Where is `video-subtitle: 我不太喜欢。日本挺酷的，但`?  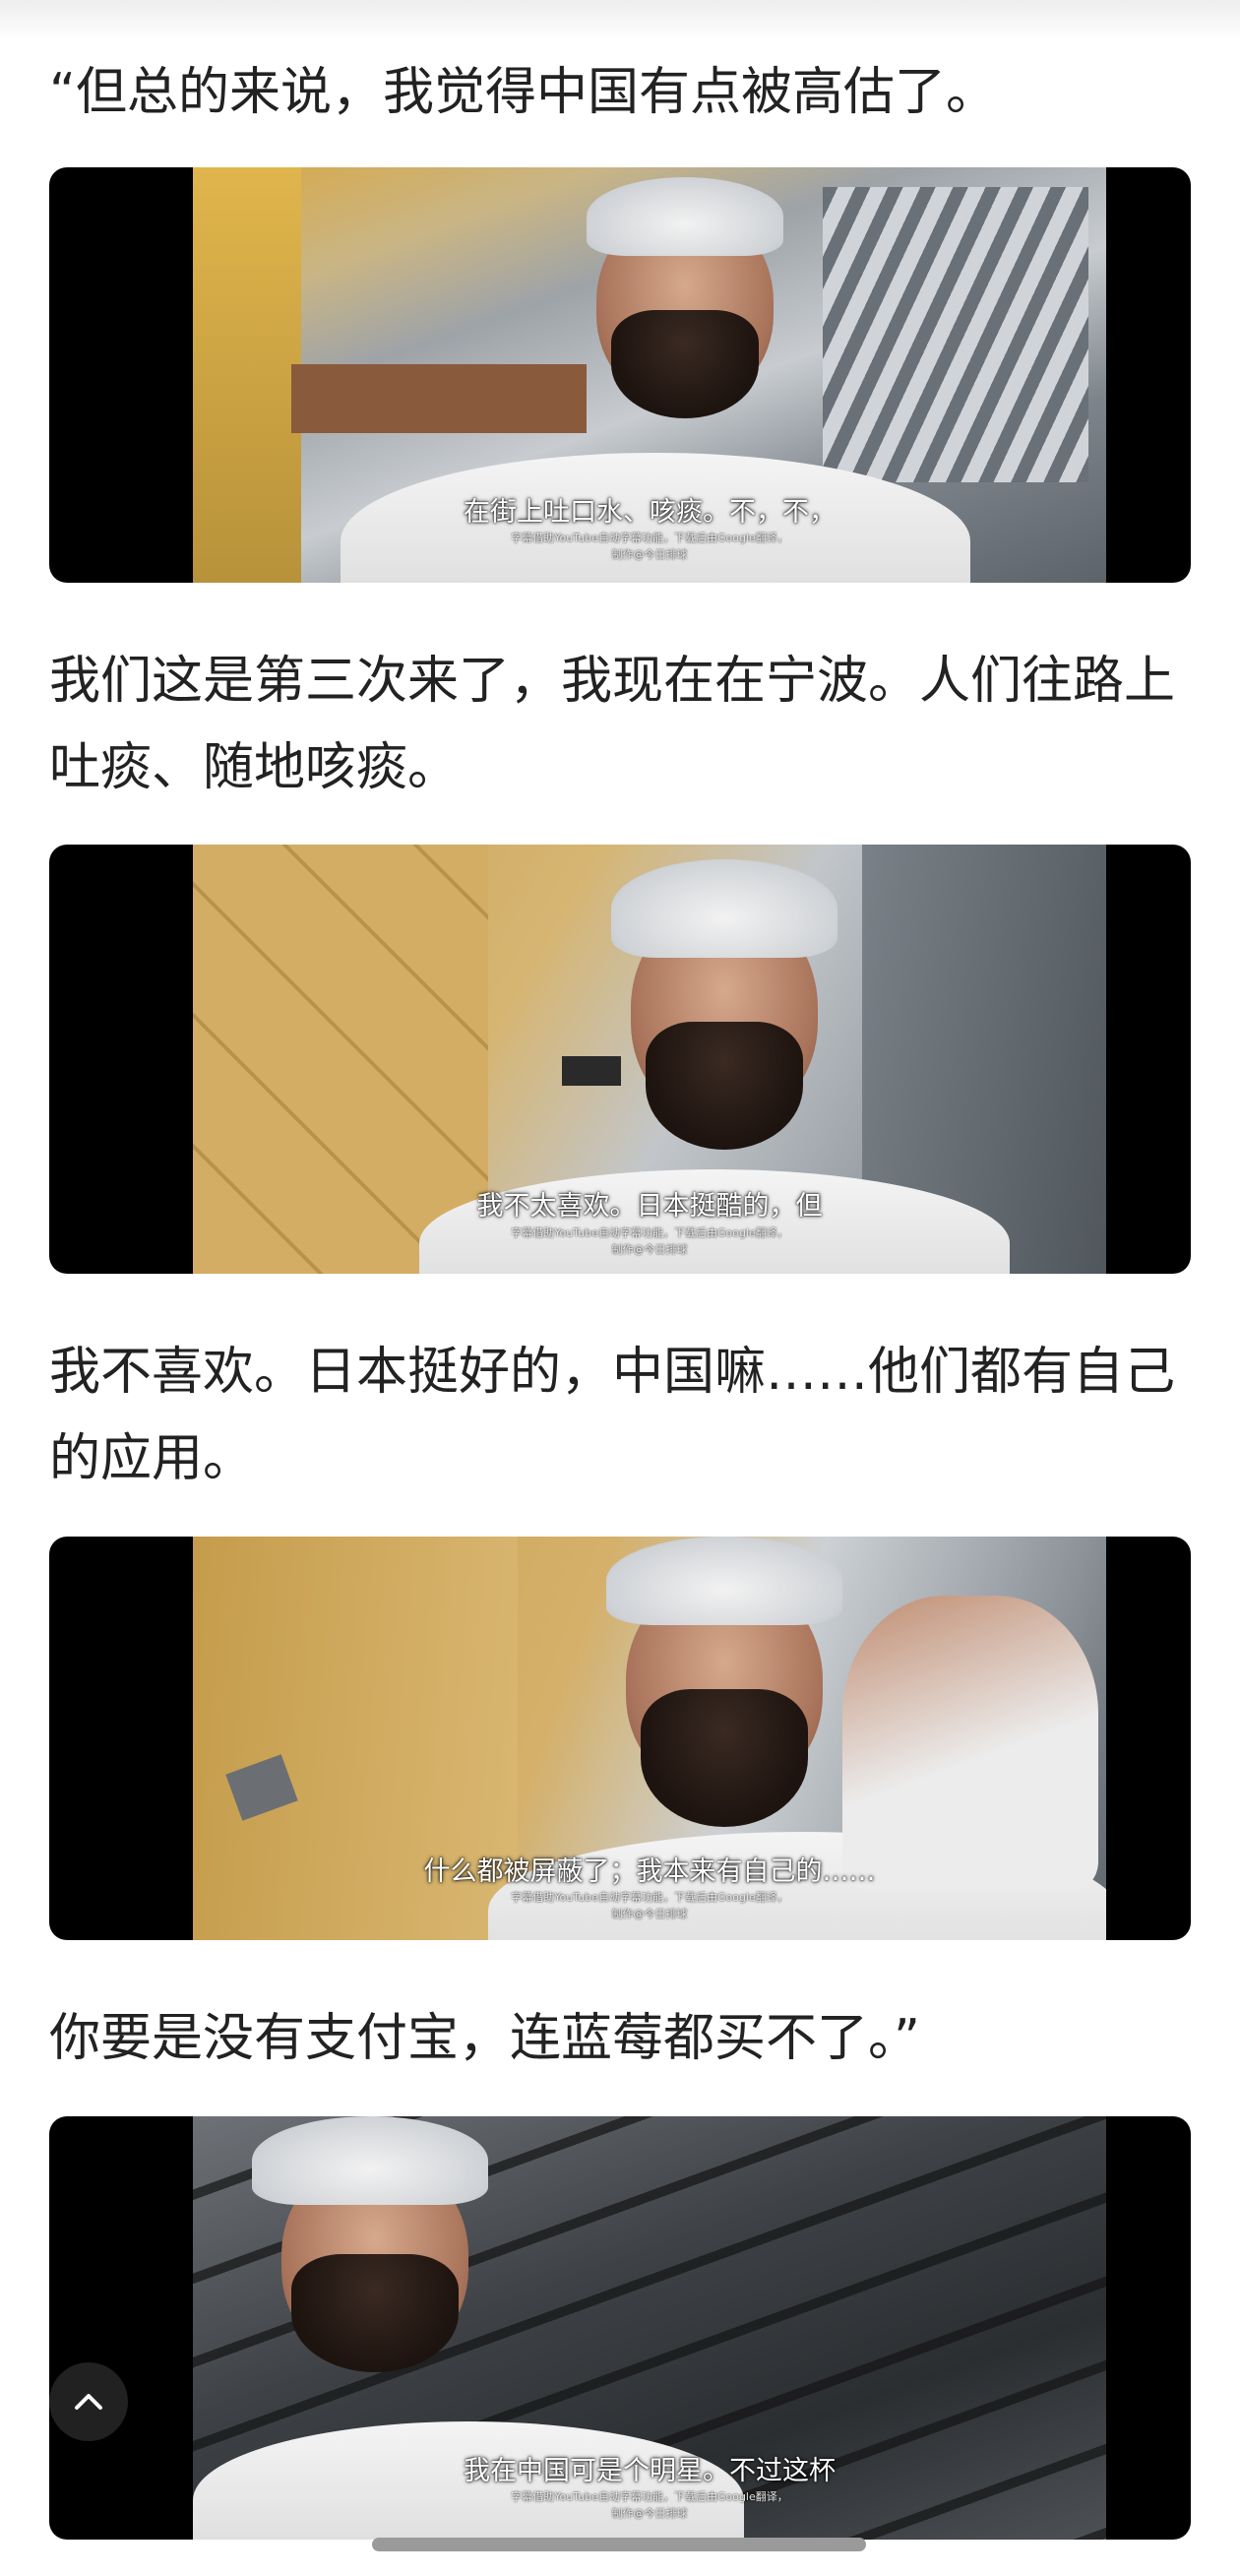
video-subtitle: 我不太喜欢。日本挺酷的，但 is located at coordinates (649, 1206).